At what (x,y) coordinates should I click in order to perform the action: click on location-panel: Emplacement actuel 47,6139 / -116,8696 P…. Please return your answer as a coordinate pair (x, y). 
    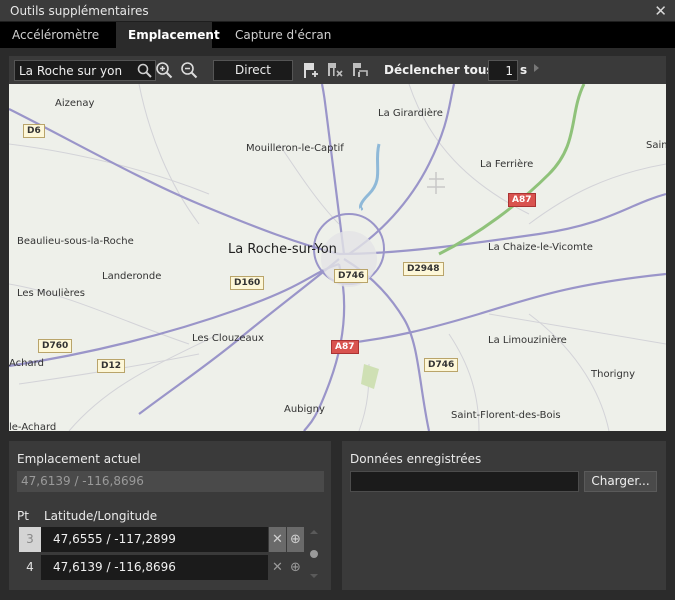
    Looking at the image, I should click on (170, 515).